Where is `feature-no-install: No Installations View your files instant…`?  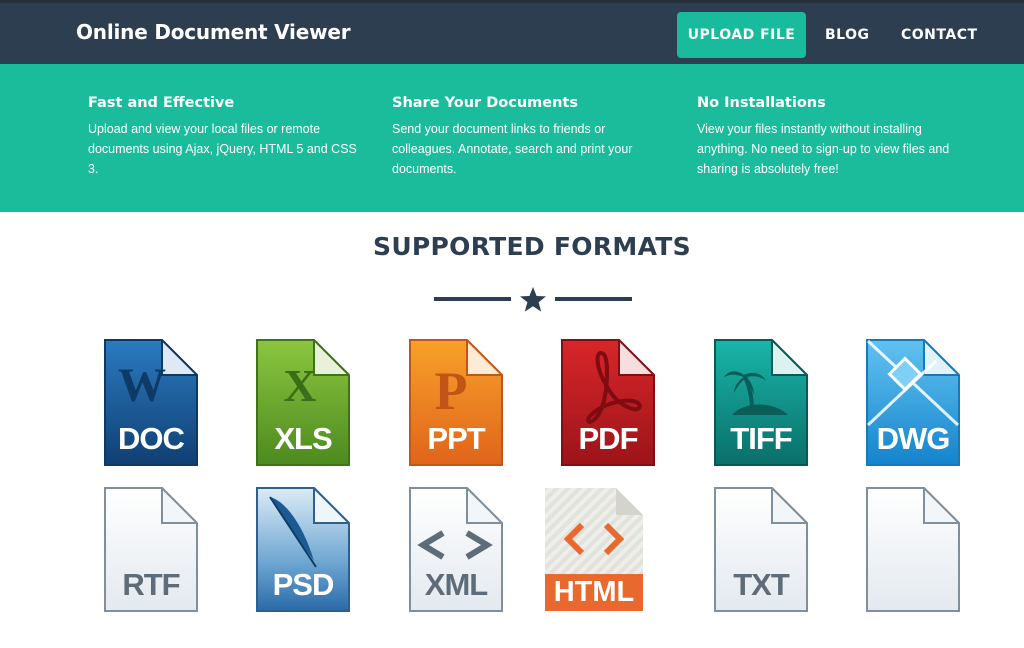 feature-no-install: No Installations View your files instant… is located at coordinates (832, 137).